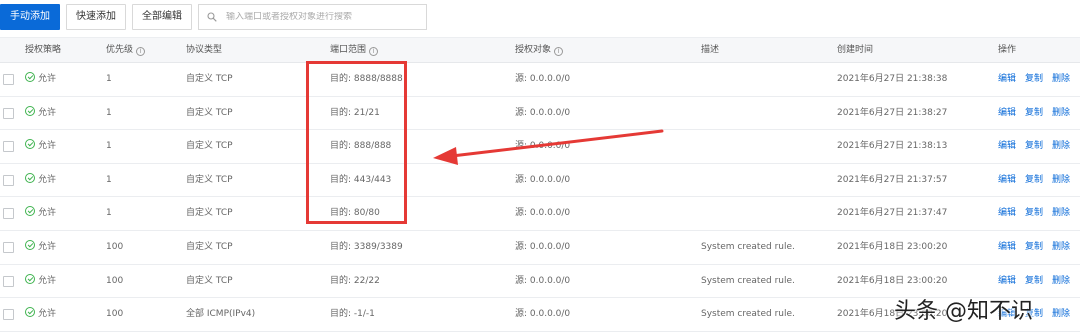 Image resolution: width=1080 pixels, height=336 pixels. Describe the element at coordinates (855, 50) in the screenshot. I see `col-created-at: 创建时间` at that location.